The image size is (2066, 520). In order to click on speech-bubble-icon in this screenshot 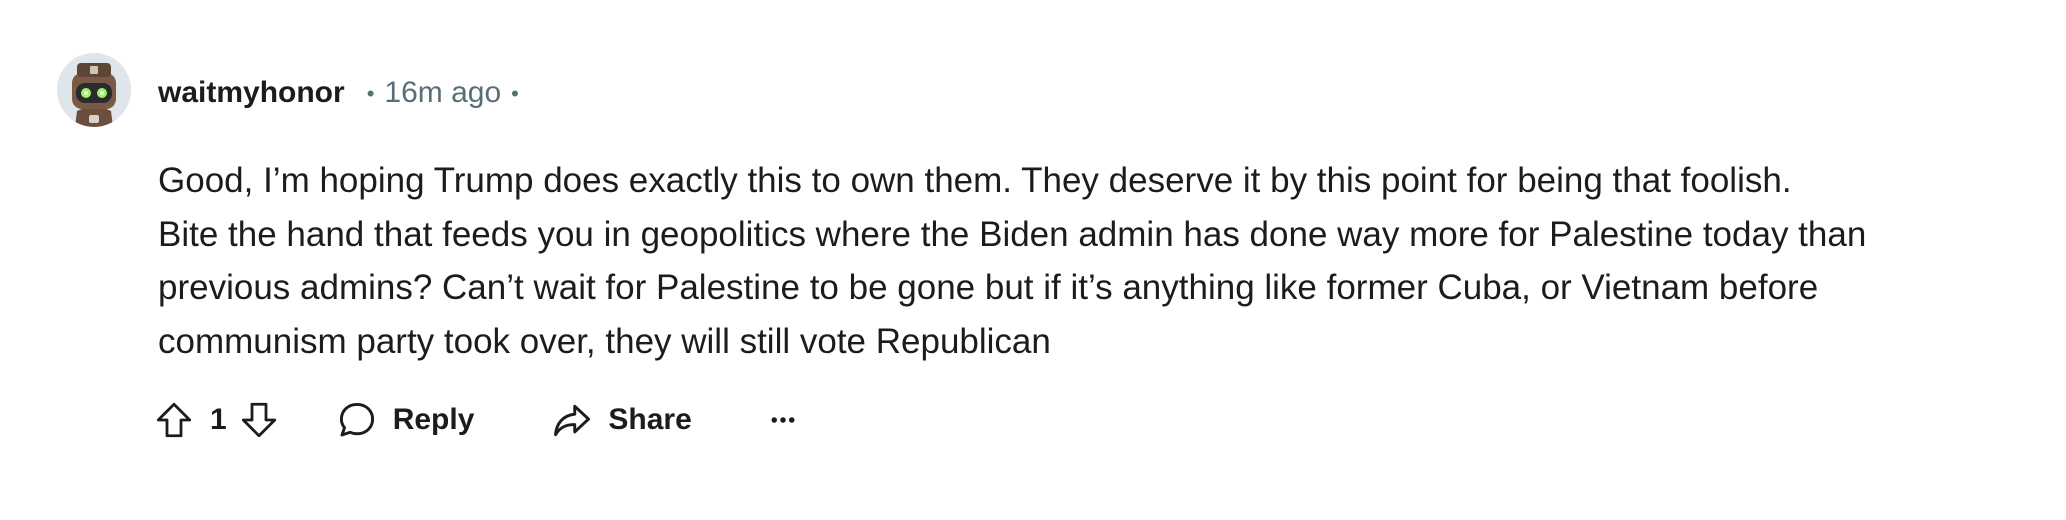, I will do `click(356, 419)`.